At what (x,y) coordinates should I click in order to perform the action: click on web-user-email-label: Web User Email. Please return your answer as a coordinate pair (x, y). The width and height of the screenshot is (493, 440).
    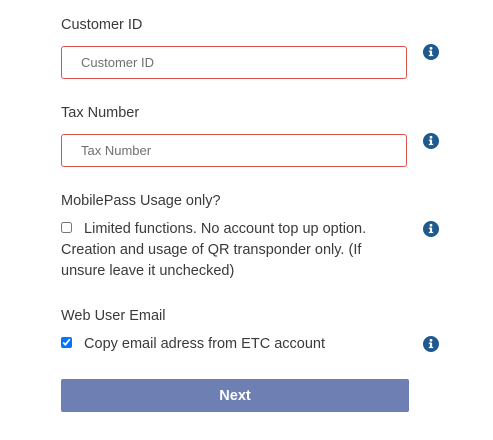
    Looking at the image, I should click on (113, 316).